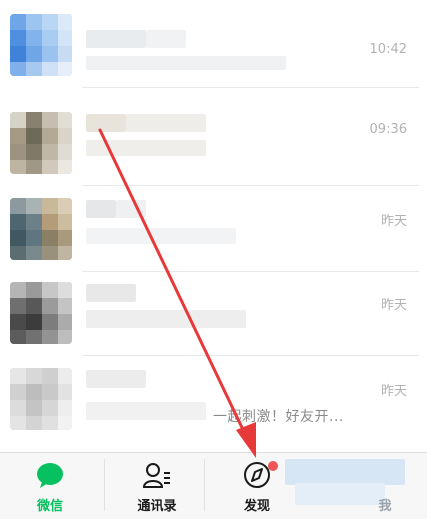 The image size is (427, 519). Describe the element at coordinates (49, 506) in the screenshot. I see `tab-label: 微信` at that location.